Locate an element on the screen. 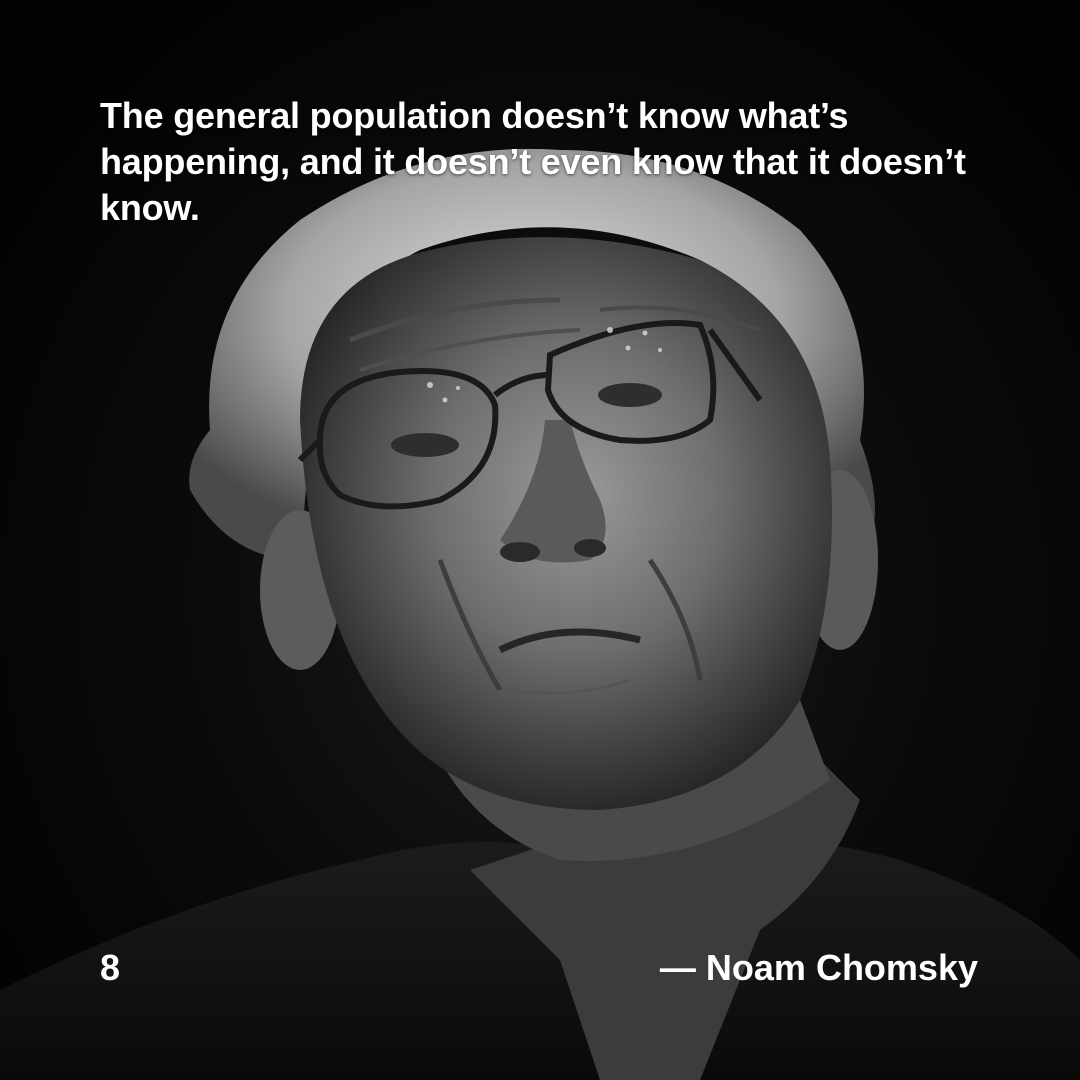 Image resolution: width=1080 pixels, height=1080 pixels. page-number: 8 is located at coordinates (110, 967).